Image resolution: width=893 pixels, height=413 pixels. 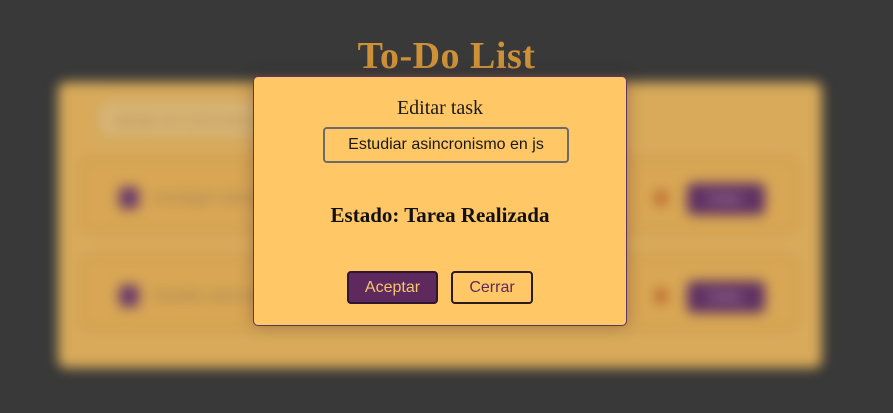 What do you see at coordinates (492, 287) in the screenshot?
I see `close-button: Cerrar` at bounding box center [492, 287].